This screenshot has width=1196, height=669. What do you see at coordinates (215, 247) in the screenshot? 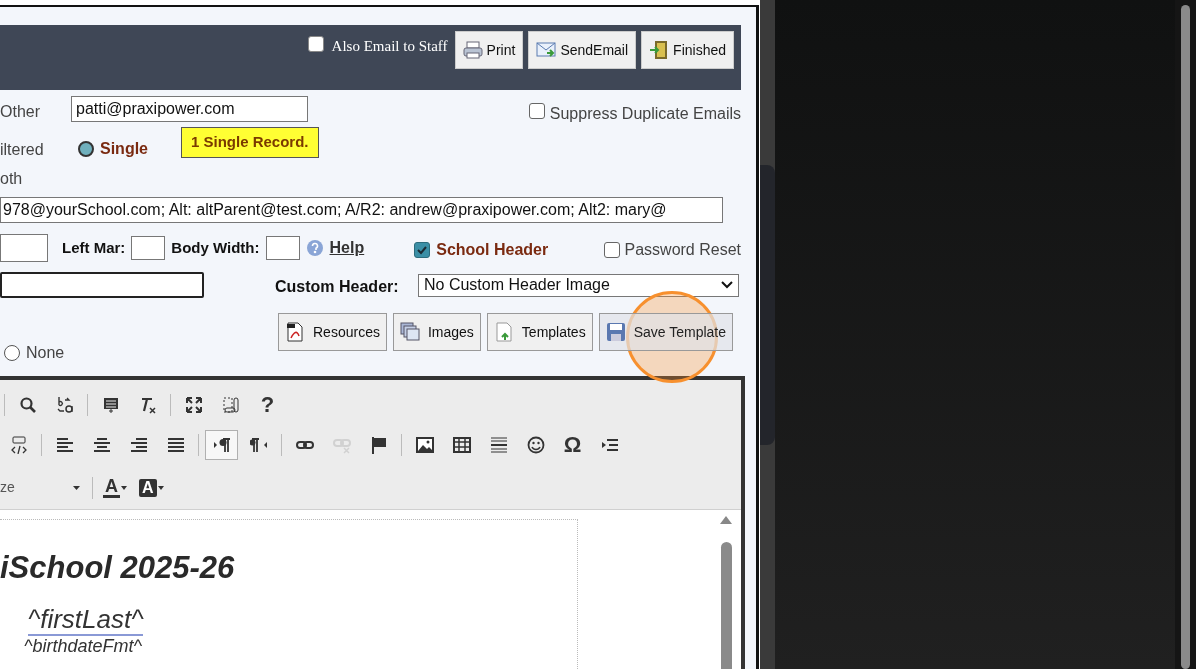
I see `field-label: Body Width:` at bounding box center [215, 247].